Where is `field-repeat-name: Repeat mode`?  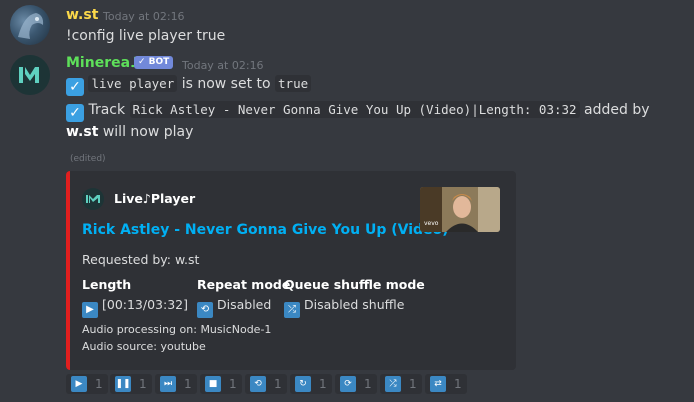 field-repeat-name: Repeat mode is located at coordinates (244, 284).